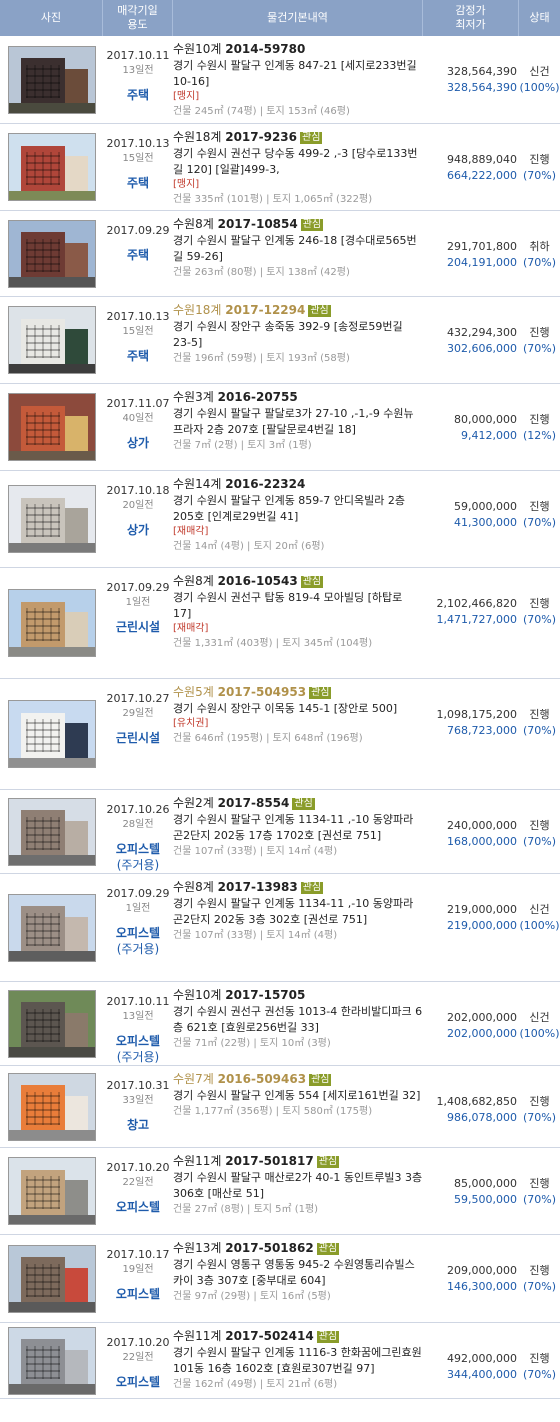  What do you see at coordinates (252, 1043) in the screenshot?
I see `area-info: 건물 71㎡ (22평) | 토지 10㎡ (3평)` at bounding box center [252, 1043].